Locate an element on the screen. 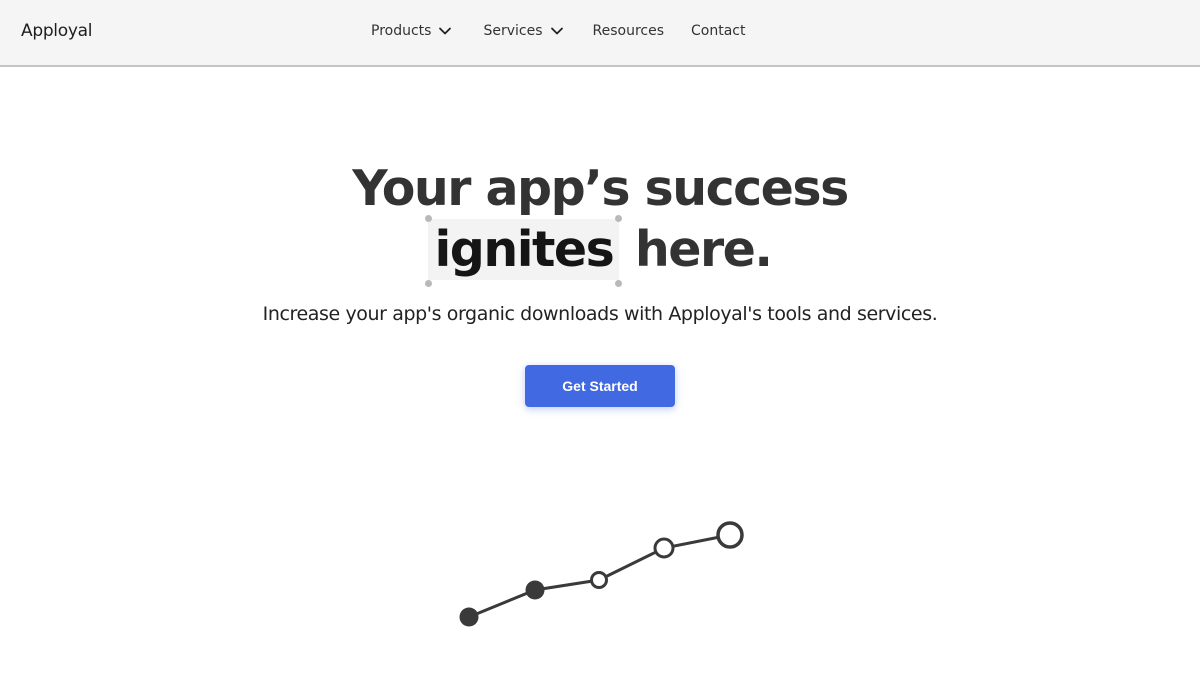 Image resolution: width=1200 pixels, height=674 pixels. growth-line-icon is located at coordinates (601, 574).